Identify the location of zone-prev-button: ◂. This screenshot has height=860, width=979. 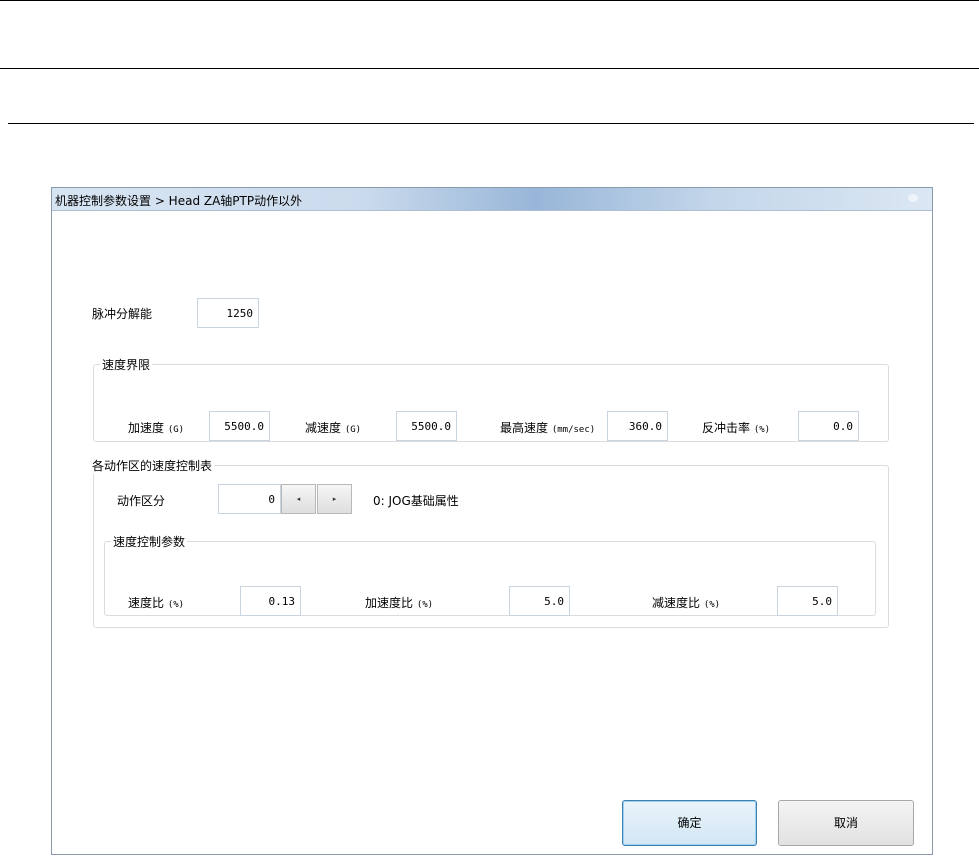
(298, 499).